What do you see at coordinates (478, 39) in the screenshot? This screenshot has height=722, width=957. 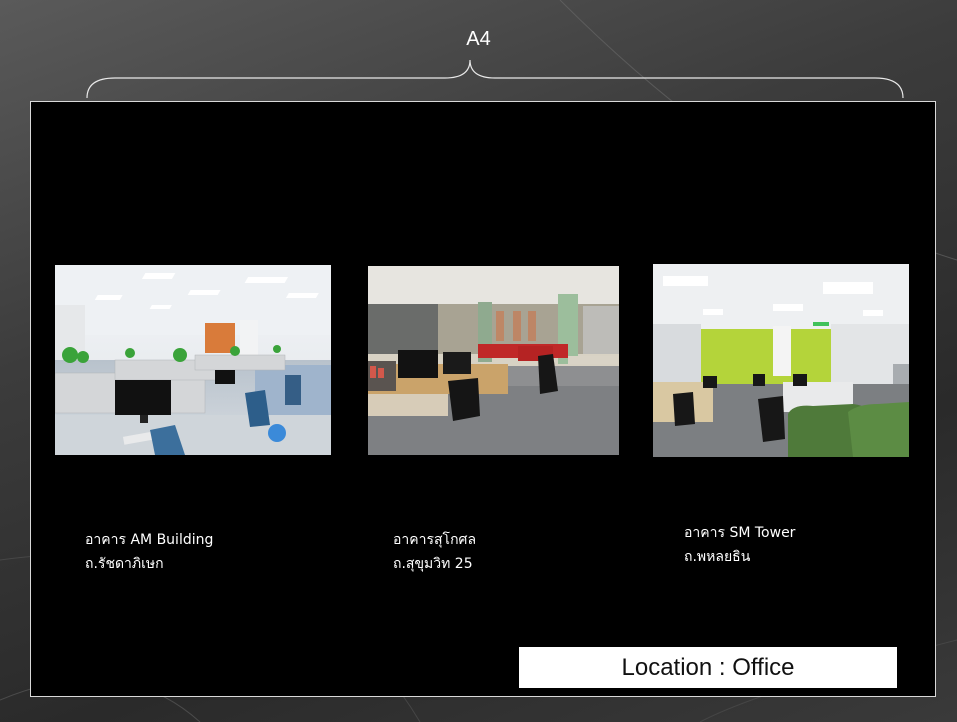 I see `slide-title: A4` at bounding box center [478, 39].